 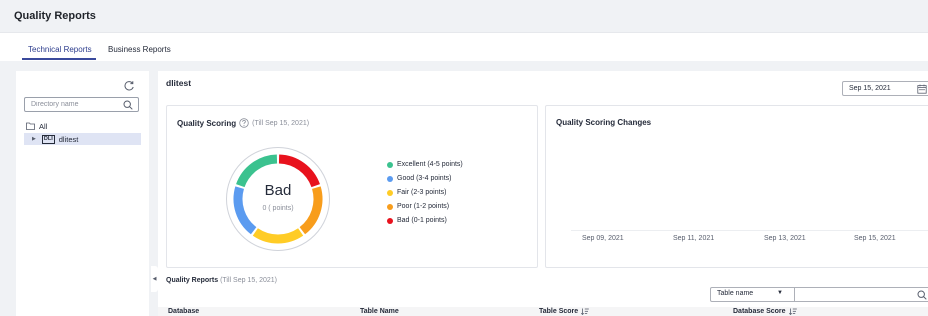 I want to click on quality-scoring-title: Quality Scoring (Till Sep 15, 2021), so click(x=243, y=123).